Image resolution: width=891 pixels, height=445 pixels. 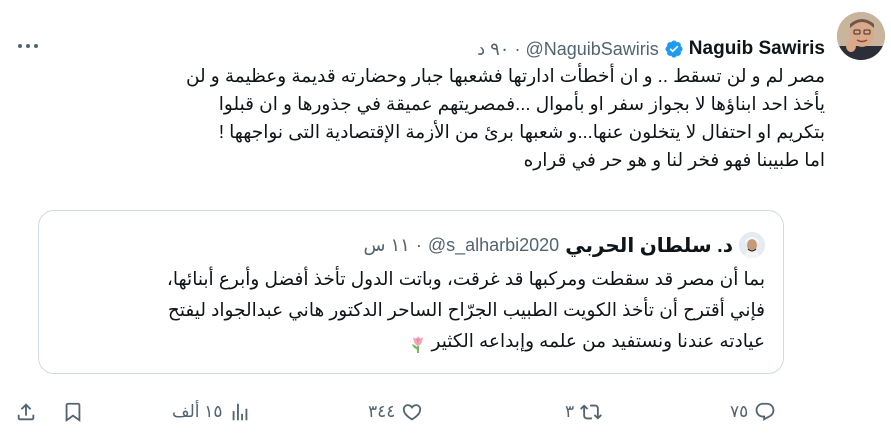 I want to click on bookmark-icon, so click(x=73, y=412).